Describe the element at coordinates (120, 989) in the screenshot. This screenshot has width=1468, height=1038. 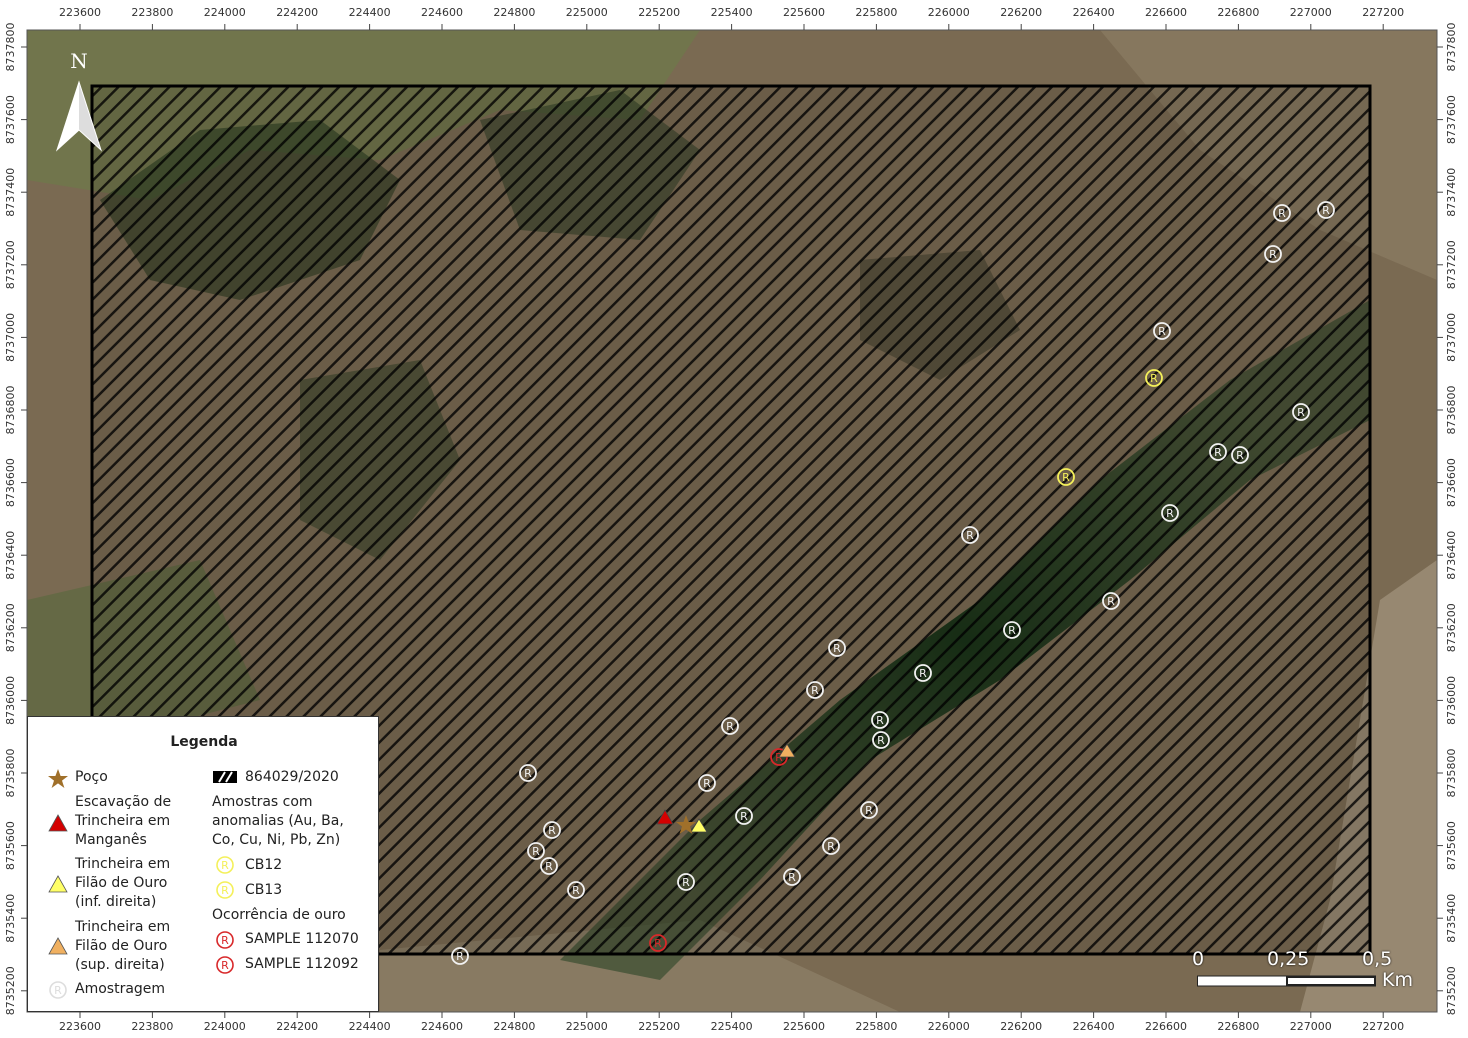
I see `legend-amostragem: Amostragem` at that location.